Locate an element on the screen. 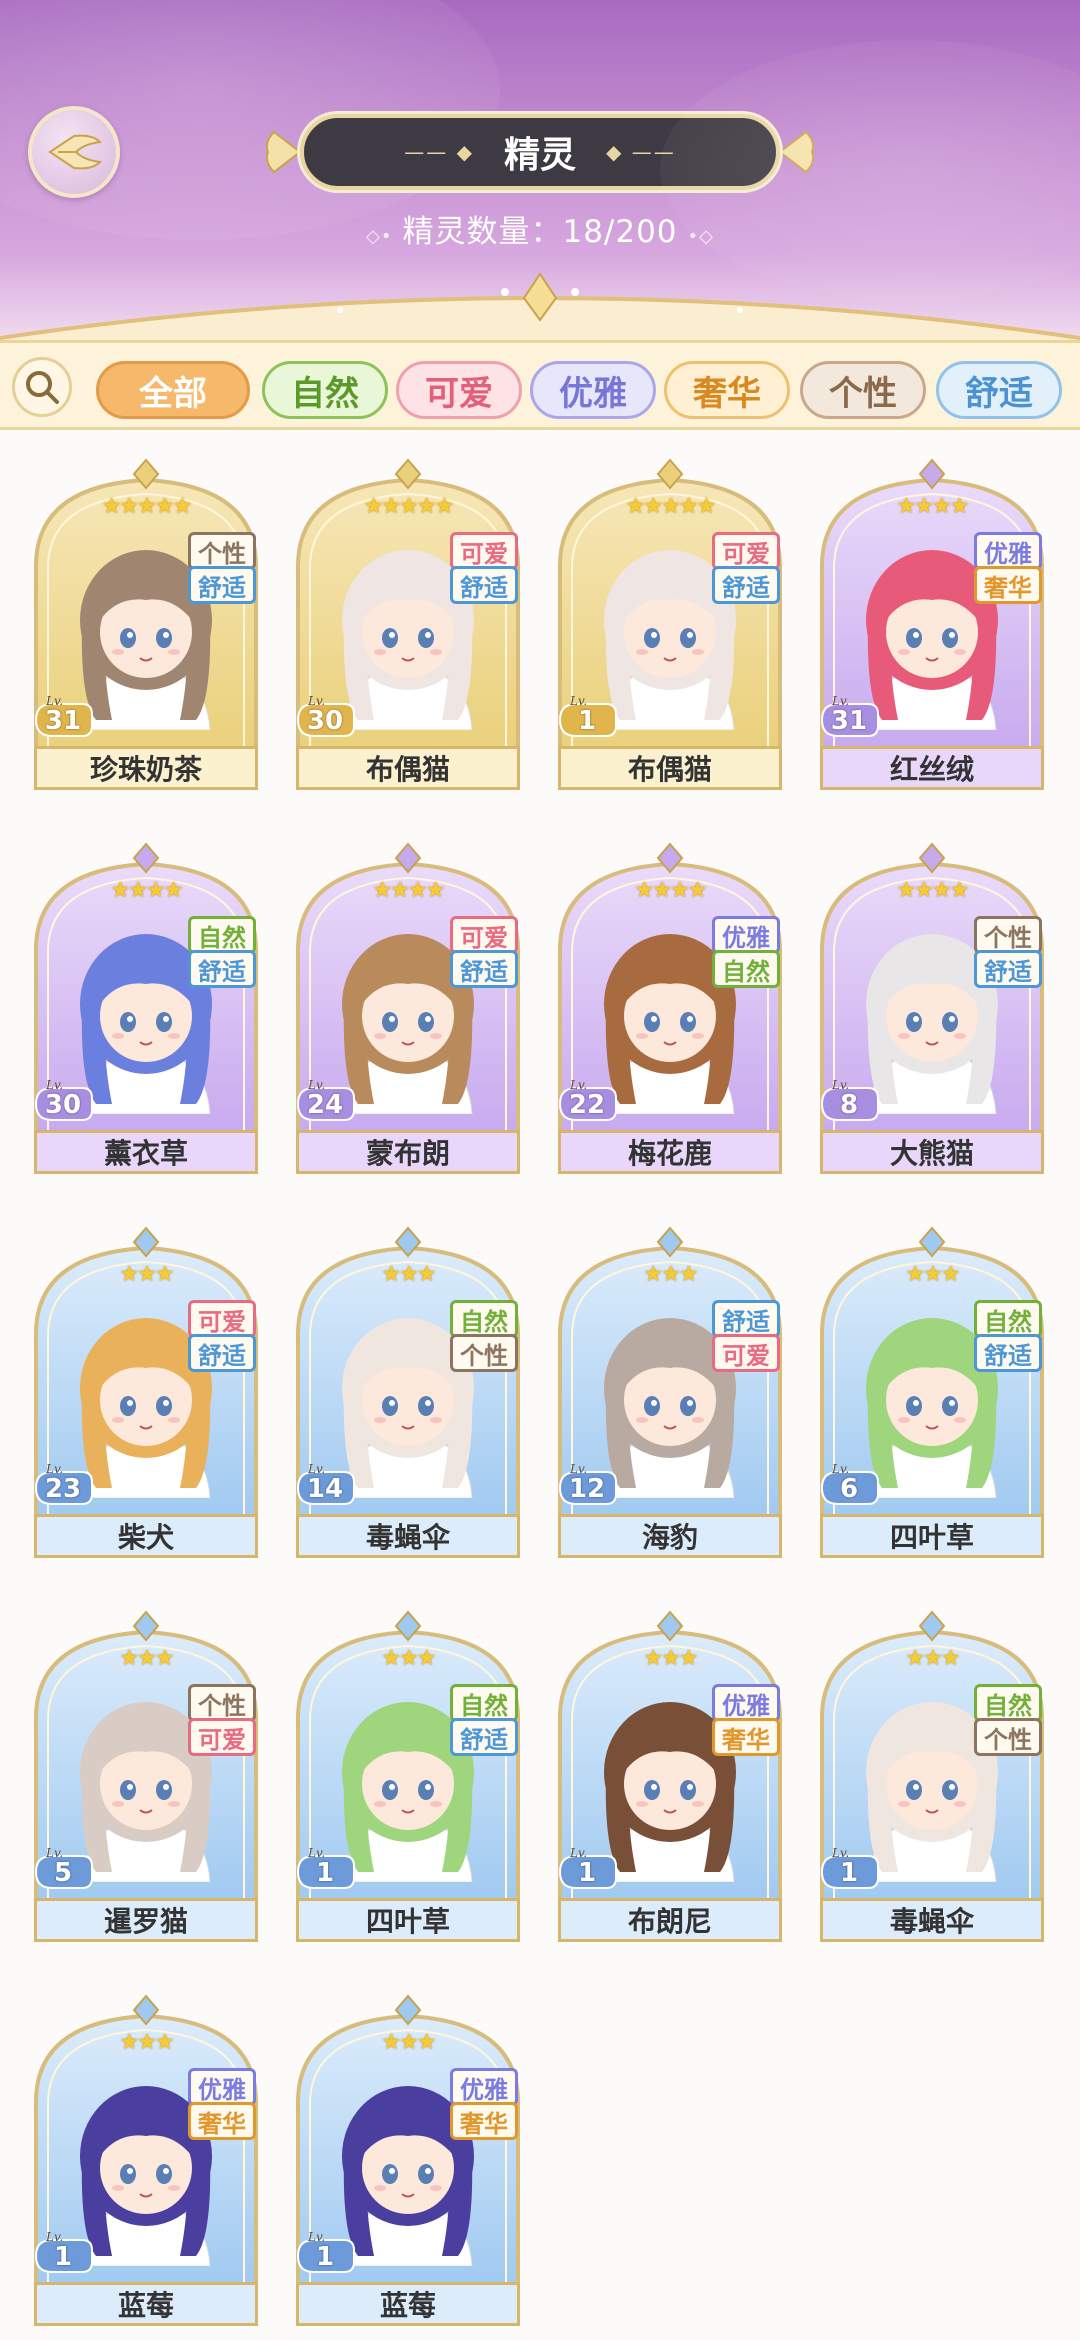  spirit-card: ★★★ 优雅 奢华 Lv. 1 布朗尼 is located at coordinates (670, 1778).